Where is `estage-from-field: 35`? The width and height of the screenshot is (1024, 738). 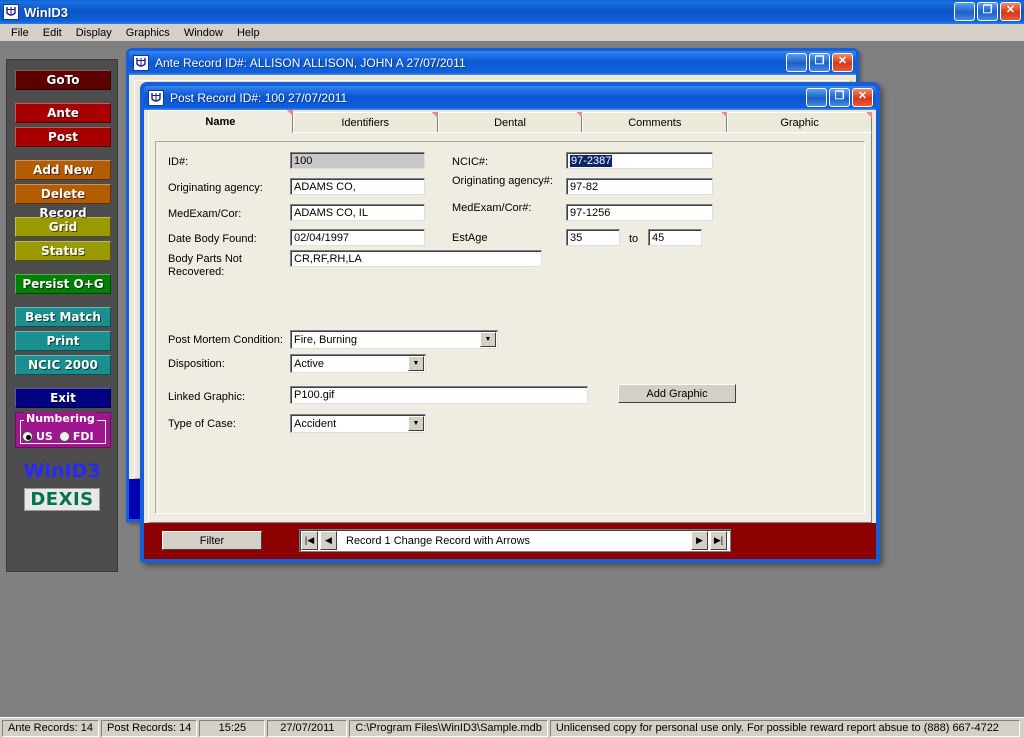
estage-from-field: 35 is located at coordinates (593, 237).